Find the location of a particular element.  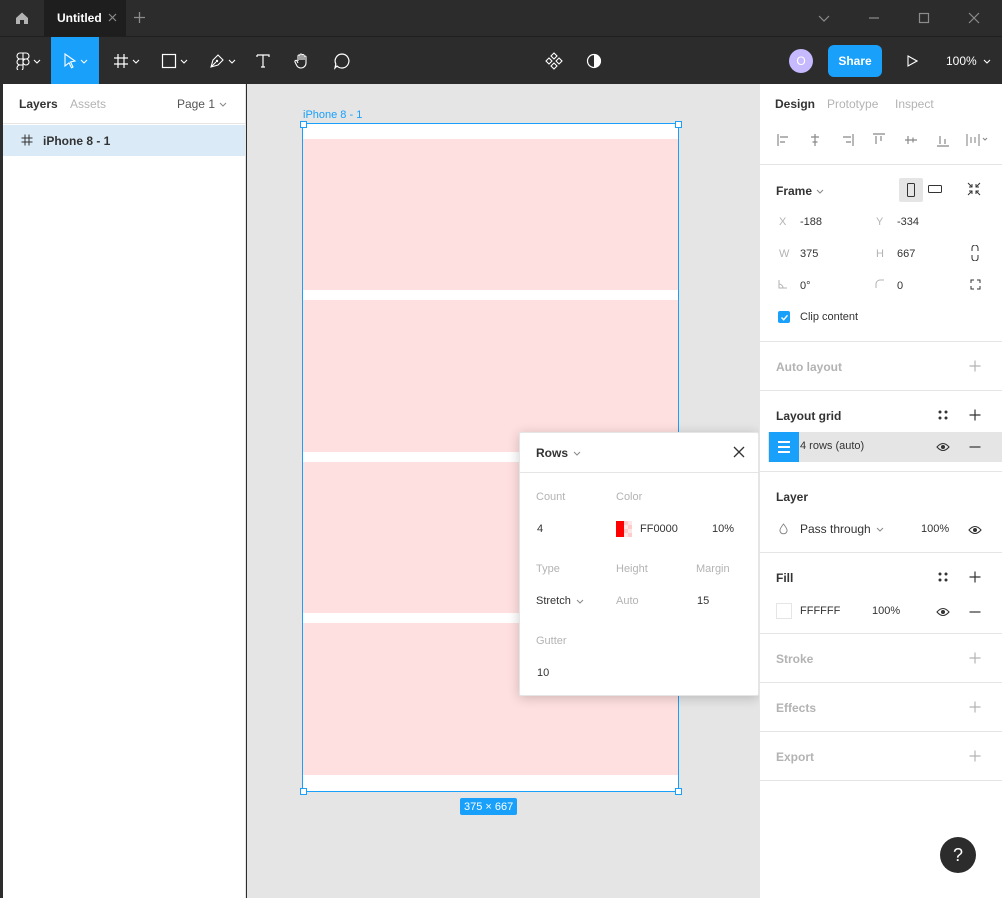

tab-prototype: Prototype is located at coordinates (852, 104).